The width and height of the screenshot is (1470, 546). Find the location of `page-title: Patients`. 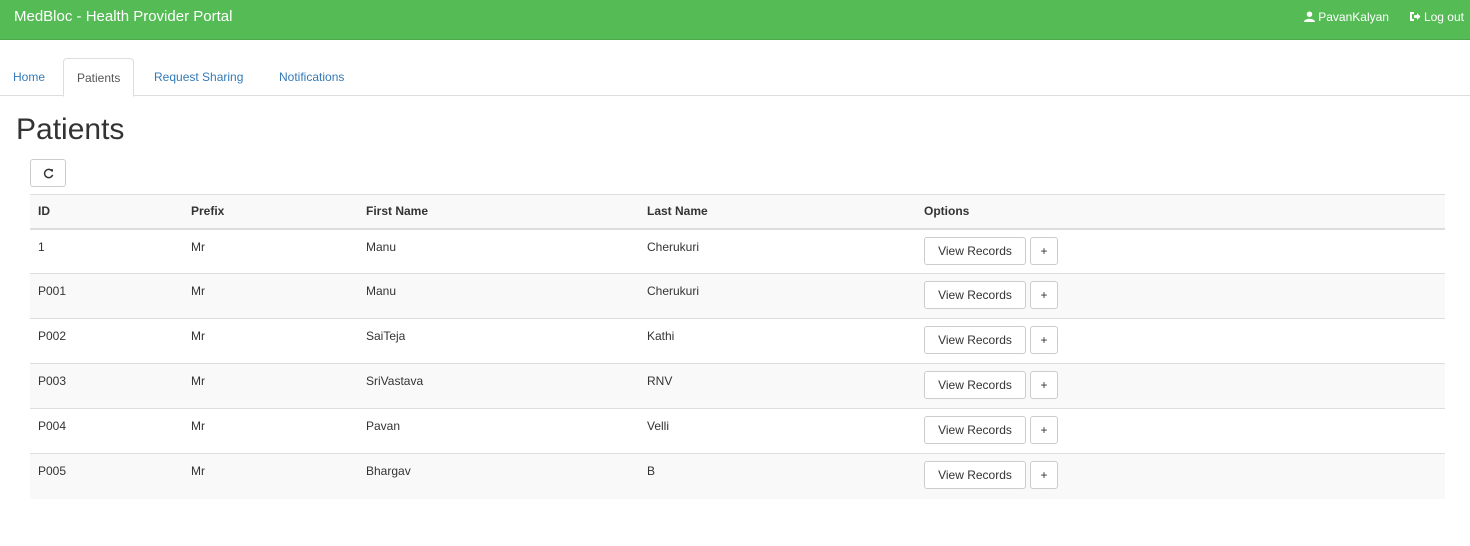

page-title: Patients is located at coordinates (70, 129).